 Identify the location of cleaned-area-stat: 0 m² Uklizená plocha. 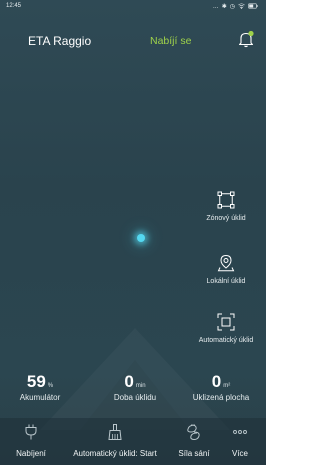
(221, 387).